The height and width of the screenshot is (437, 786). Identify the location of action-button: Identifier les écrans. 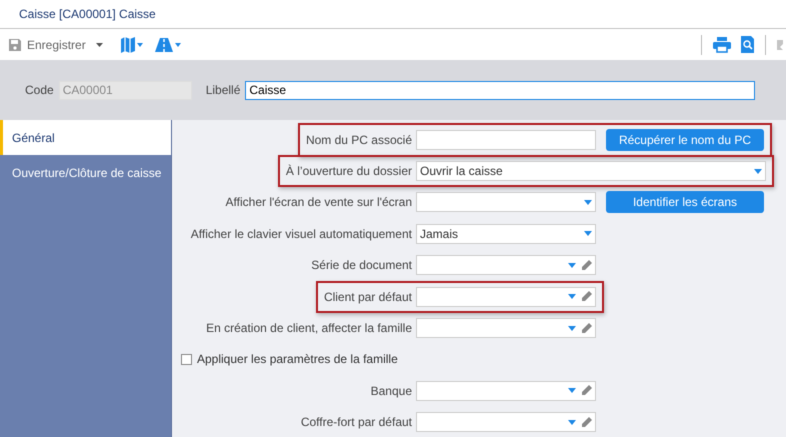
(685, 202).